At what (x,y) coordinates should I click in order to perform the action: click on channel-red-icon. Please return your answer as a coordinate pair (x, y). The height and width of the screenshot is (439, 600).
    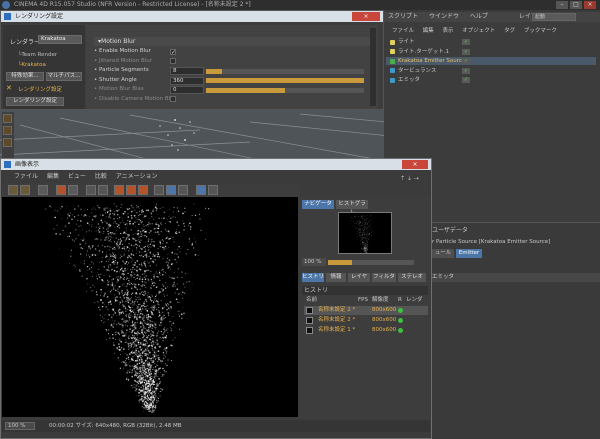
    Looking at the image, I should click on (119, 190).